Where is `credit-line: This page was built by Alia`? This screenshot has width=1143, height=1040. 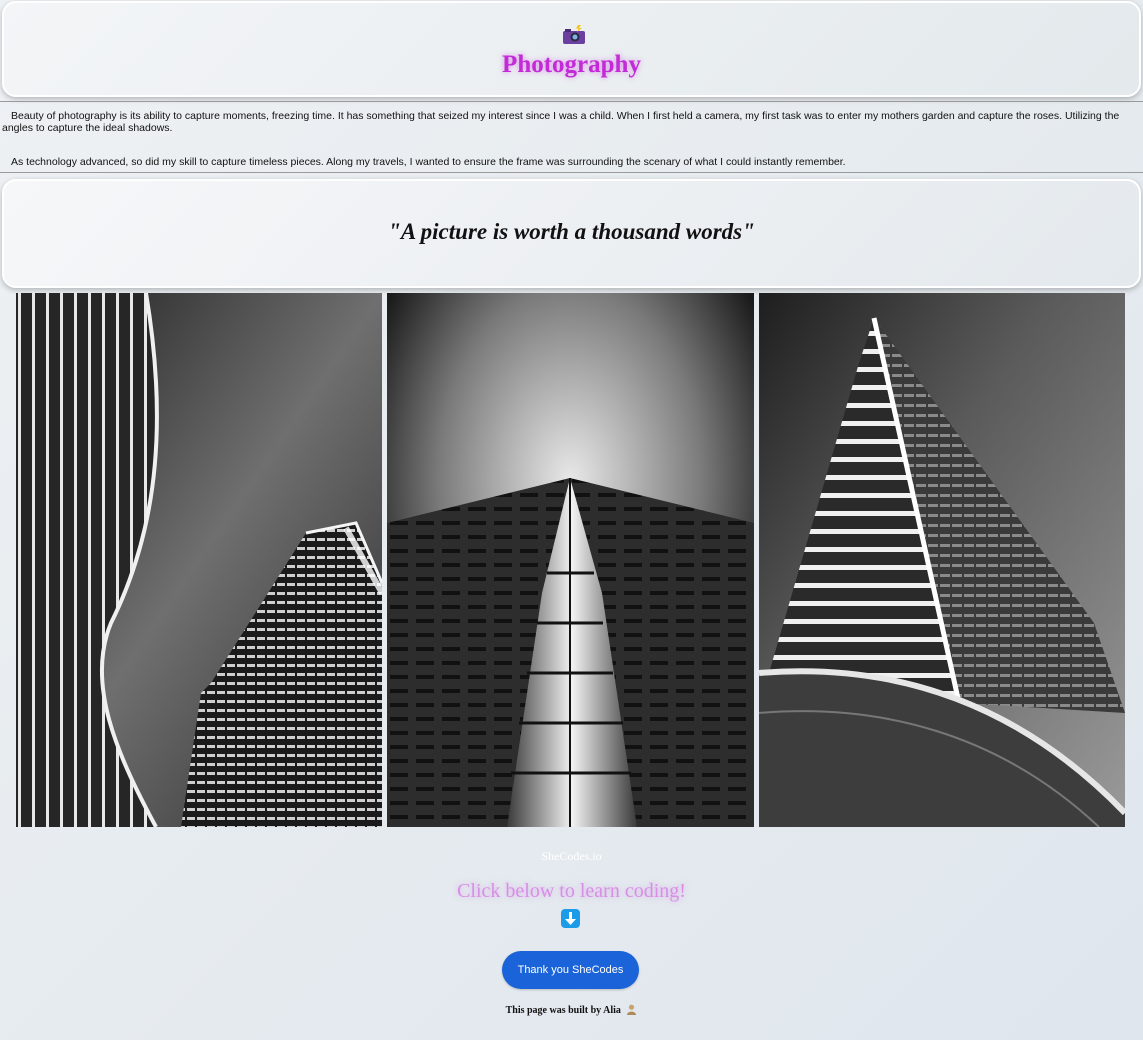
credit-line: This page was built by Alia is located at coordinates (571, 1010).